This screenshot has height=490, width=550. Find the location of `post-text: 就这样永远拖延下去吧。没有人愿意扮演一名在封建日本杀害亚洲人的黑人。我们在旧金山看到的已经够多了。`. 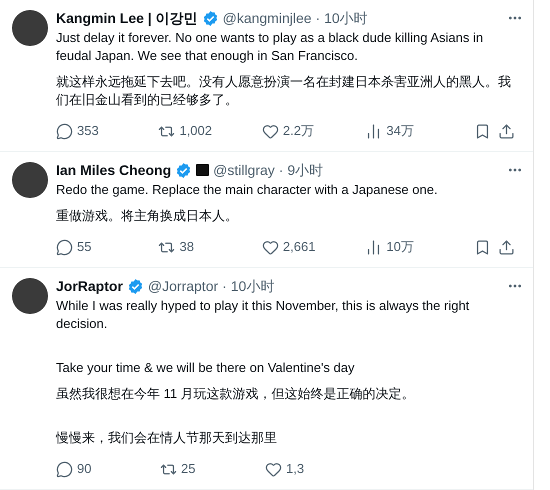

post-text: 就这样永远拖延下去吧。没有人愿意扮演一名在封建日本杀害亚洲人的黑人。我们在旧金山看到的已经够多了。 is located at coordinates (284, 91).